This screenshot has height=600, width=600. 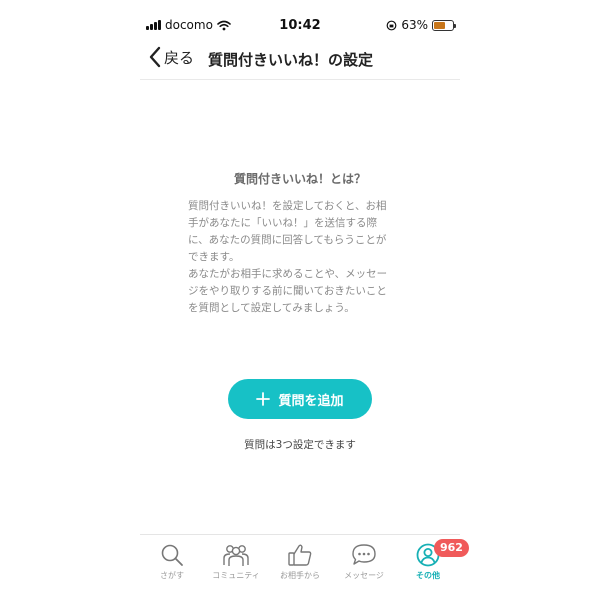 What do you see at coordinates (364, 575) in the screenshot?
I see `tab-message-label: メッセージ` at bounding box center [364, 575].